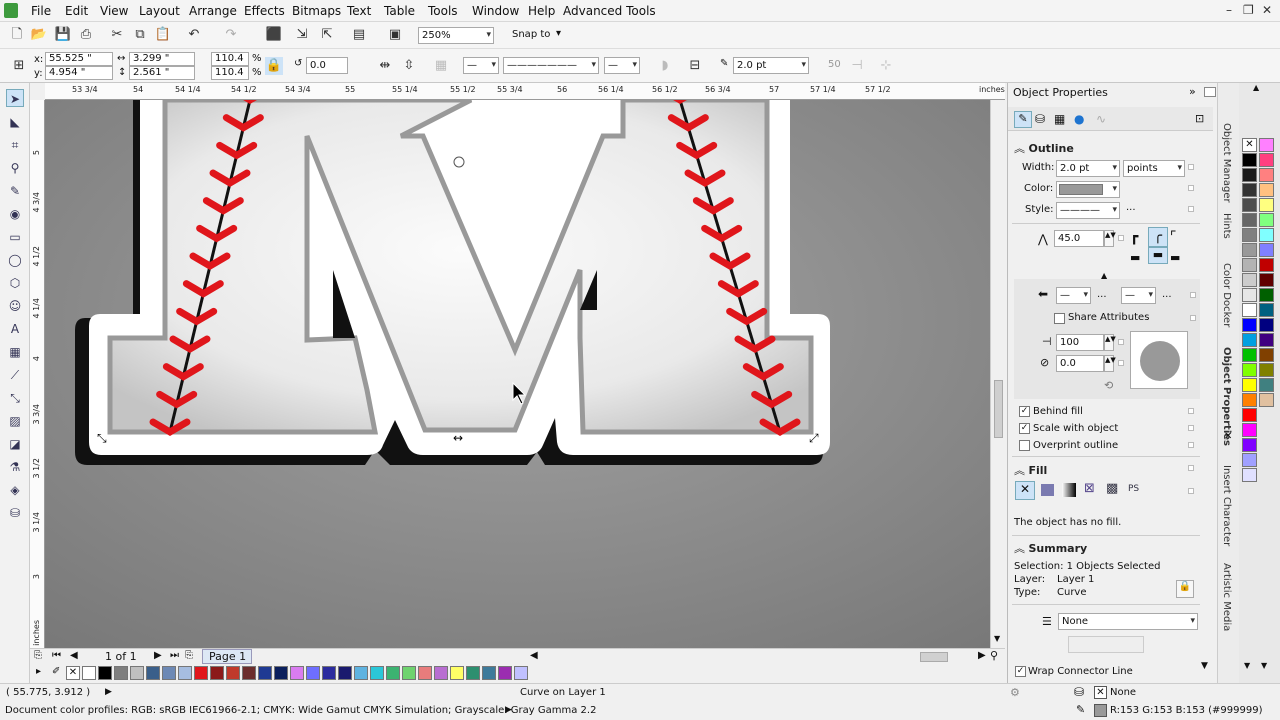  Describe the element at coordinates (1059, 318) in the screenshot. I see `share-attributes-checkbox` at that location.